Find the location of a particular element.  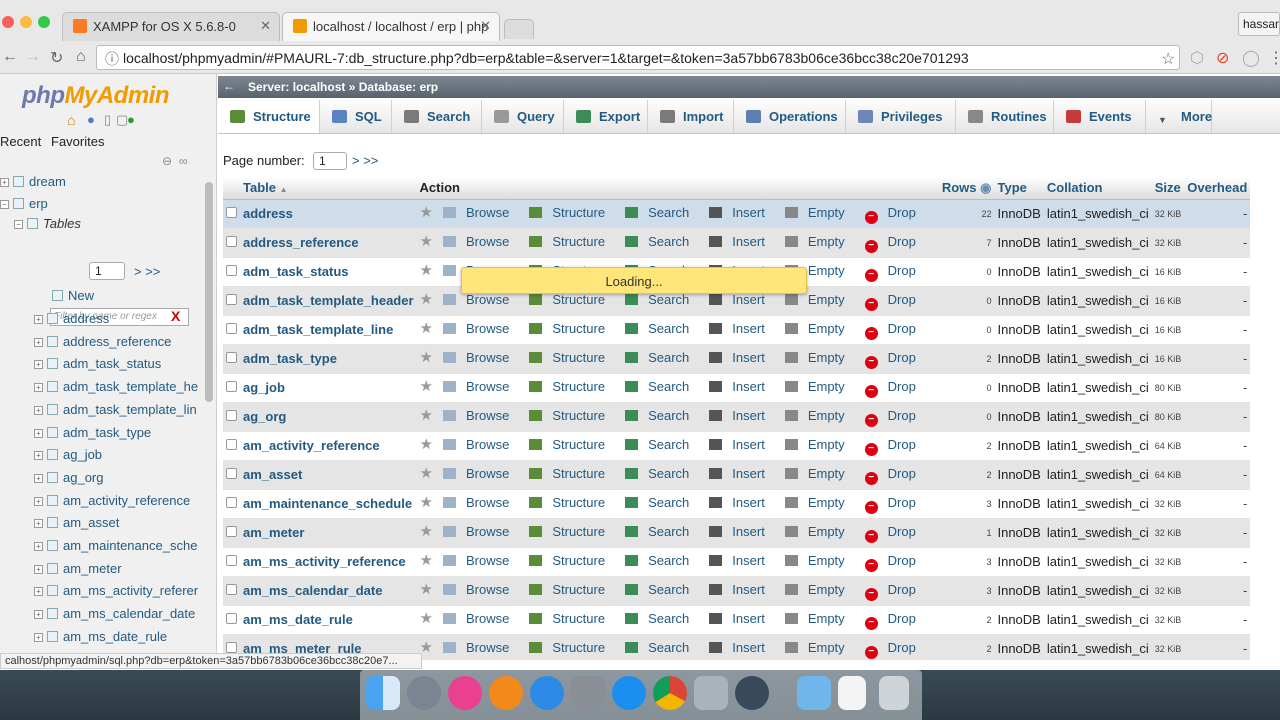

server-breadcrumb: Server: localhost is located at coordinates (296, 87).